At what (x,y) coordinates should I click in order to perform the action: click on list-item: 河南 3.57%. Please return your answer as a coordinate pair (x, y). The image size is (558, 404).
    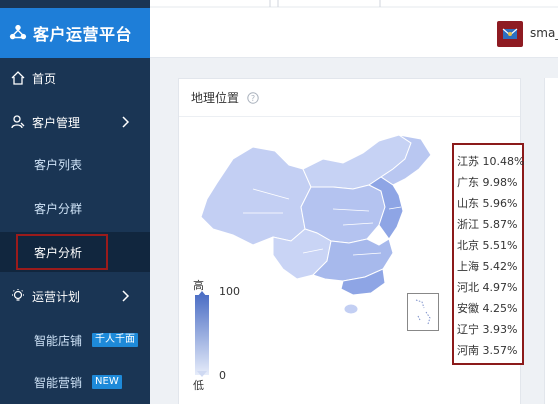
    Looking at the image, I should click on (487, 350).